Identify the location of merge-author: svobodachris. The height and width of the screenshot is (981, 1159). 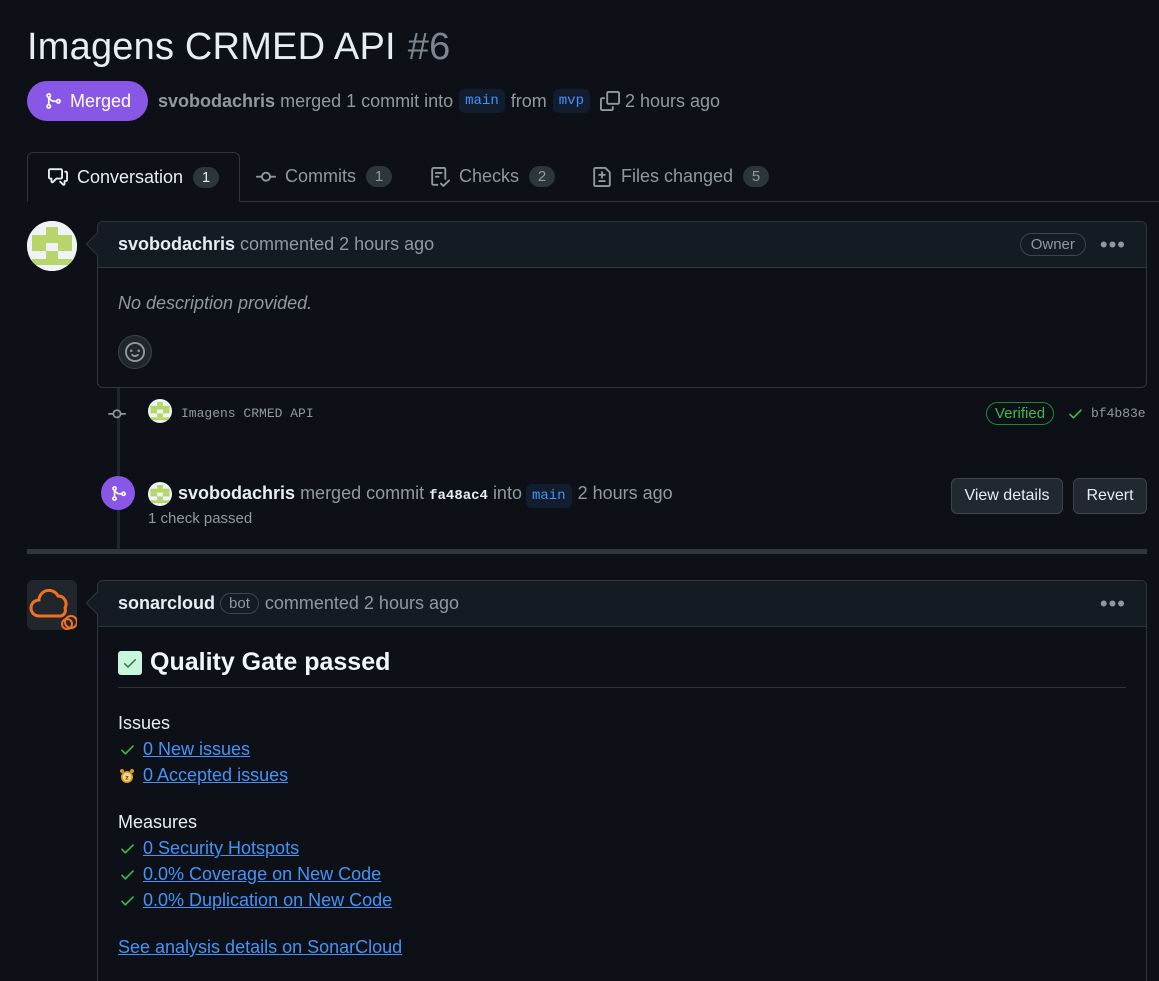
(236, 493).